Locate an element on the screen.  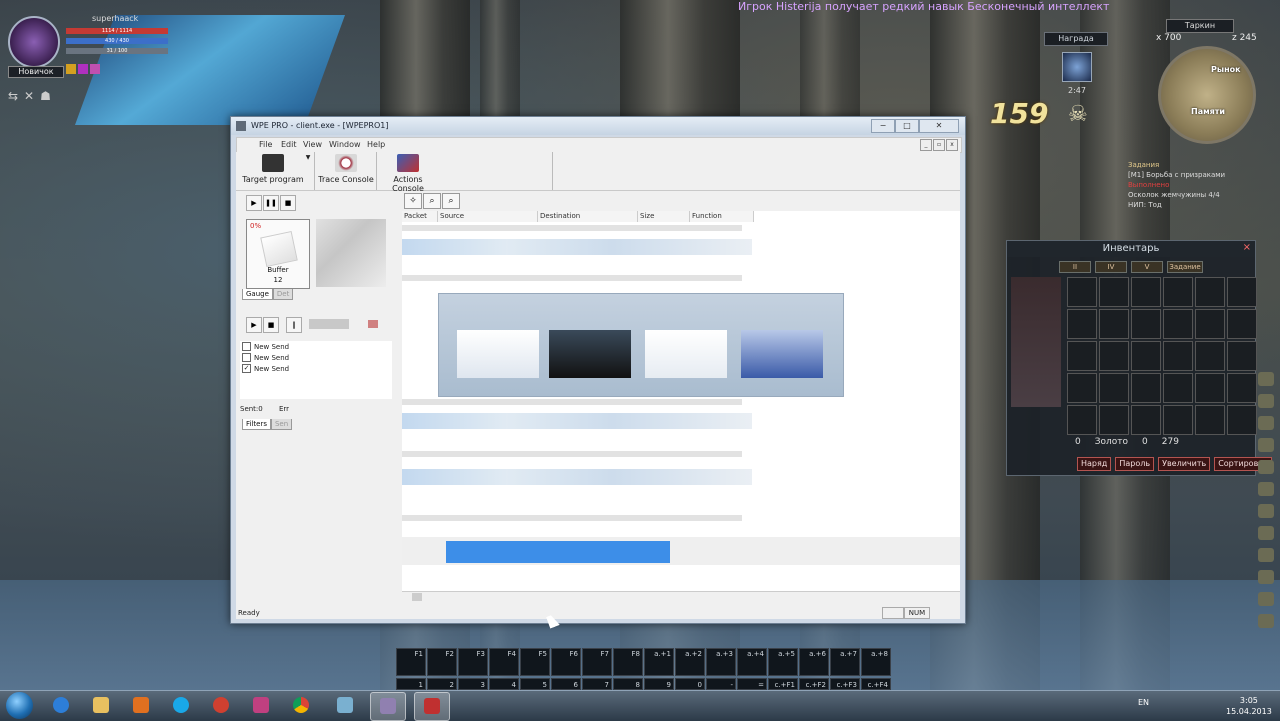
column-header: Source is located at coordinates (488, 216).